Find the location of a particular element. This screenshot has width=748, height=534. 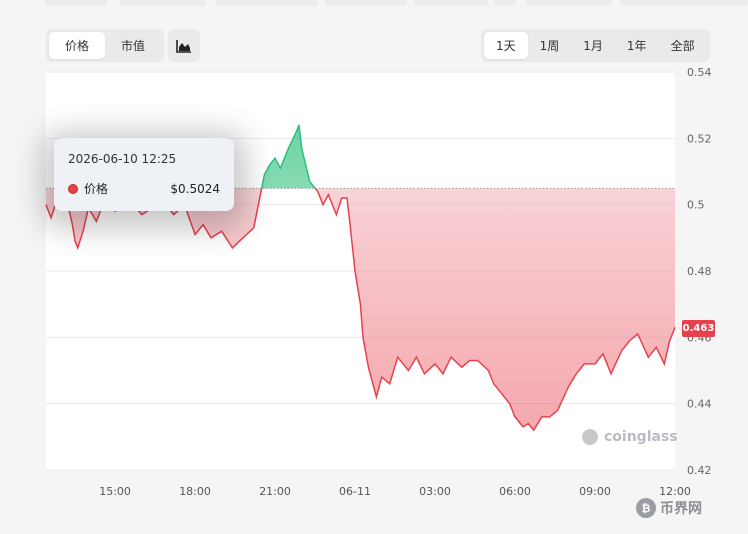

tooltip-date: 2026-06-10 12:25 is located at coordinates (122, 159).